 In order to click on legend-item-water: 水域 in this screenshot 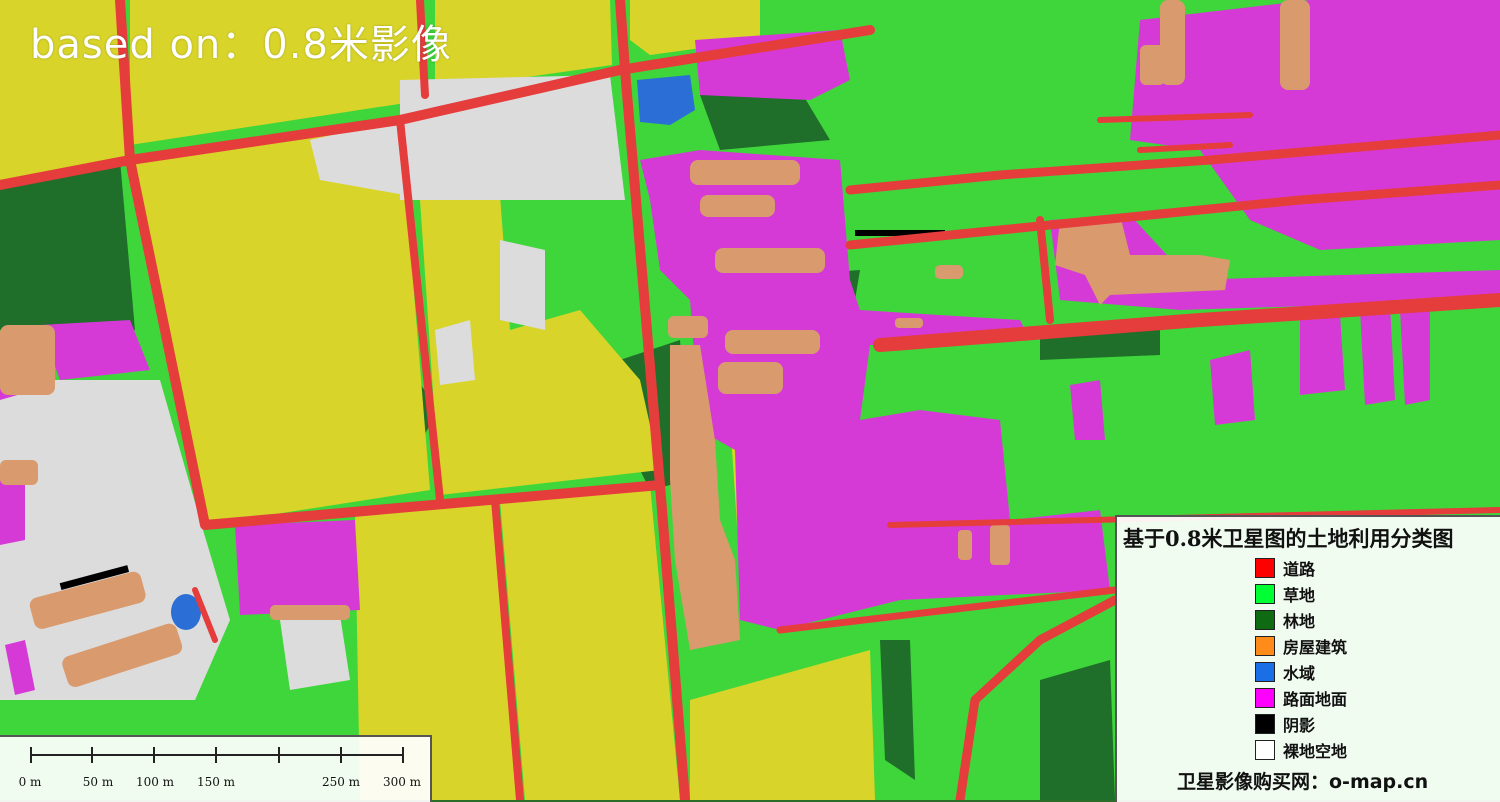, I will do `click(1301, 672)`.